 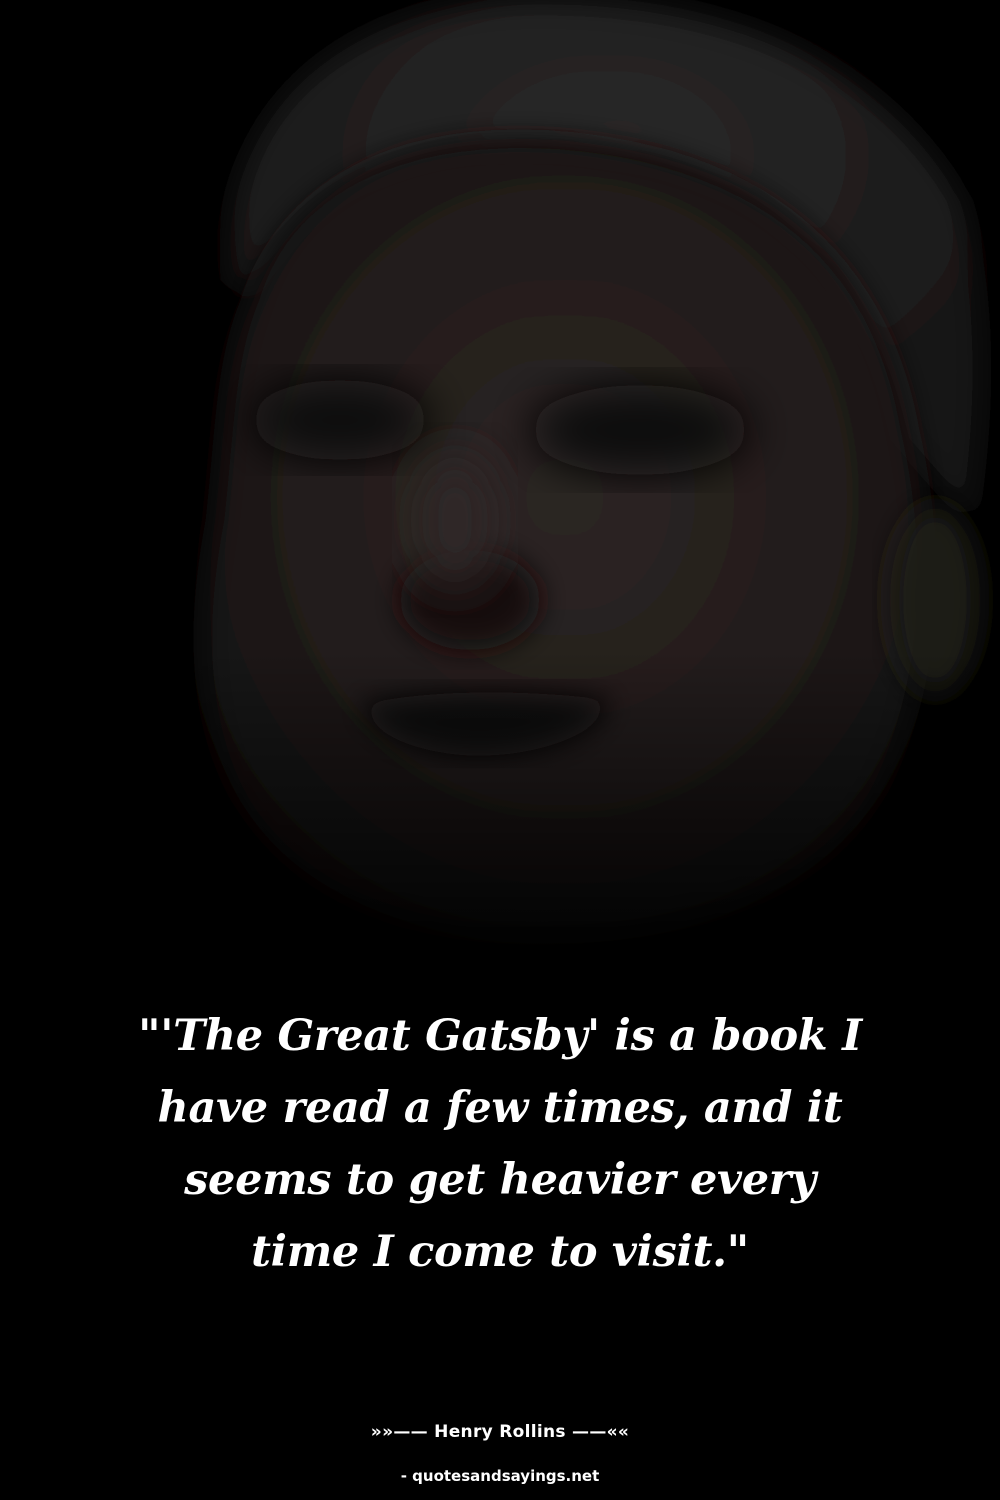 I want to click on author-line: »»—— Henry Rollins ——««, so click(x=500, y=1432).